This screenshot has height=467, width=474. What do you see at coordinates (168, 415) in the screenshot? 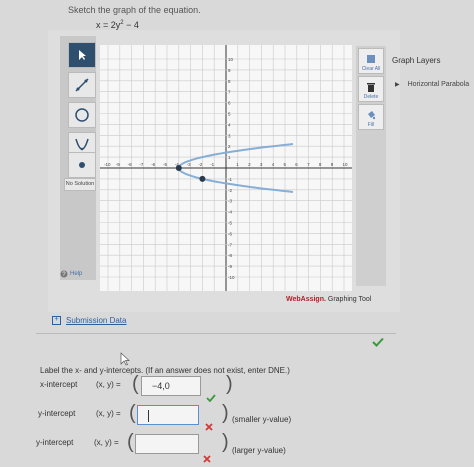
I see `y-intercept-smaller-input` at bounding box center [168, 415].